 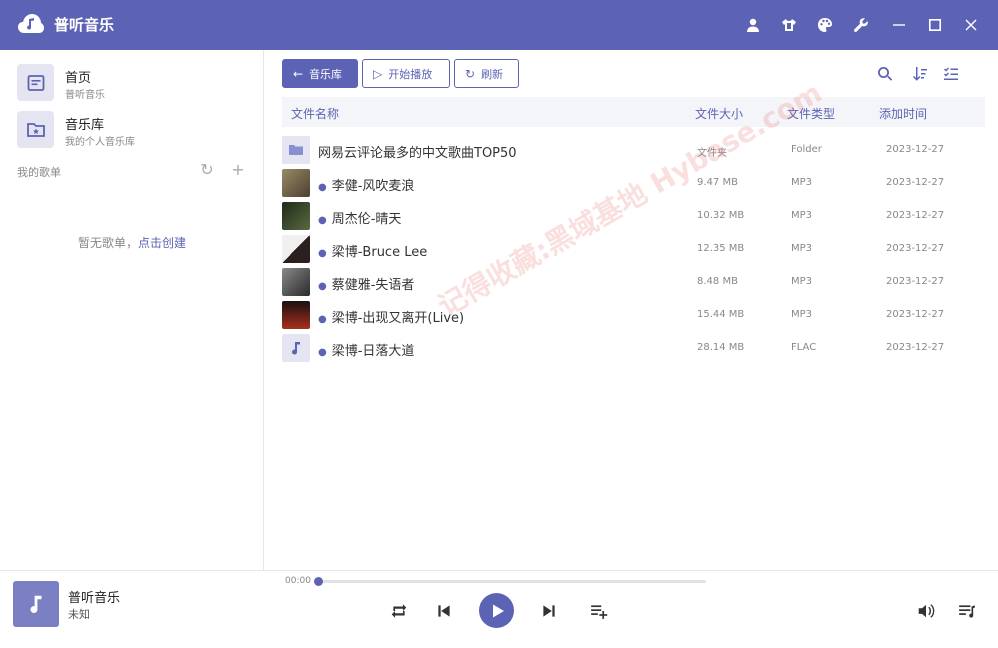 I want to click on sort-icon, so click(x=920, y=74).